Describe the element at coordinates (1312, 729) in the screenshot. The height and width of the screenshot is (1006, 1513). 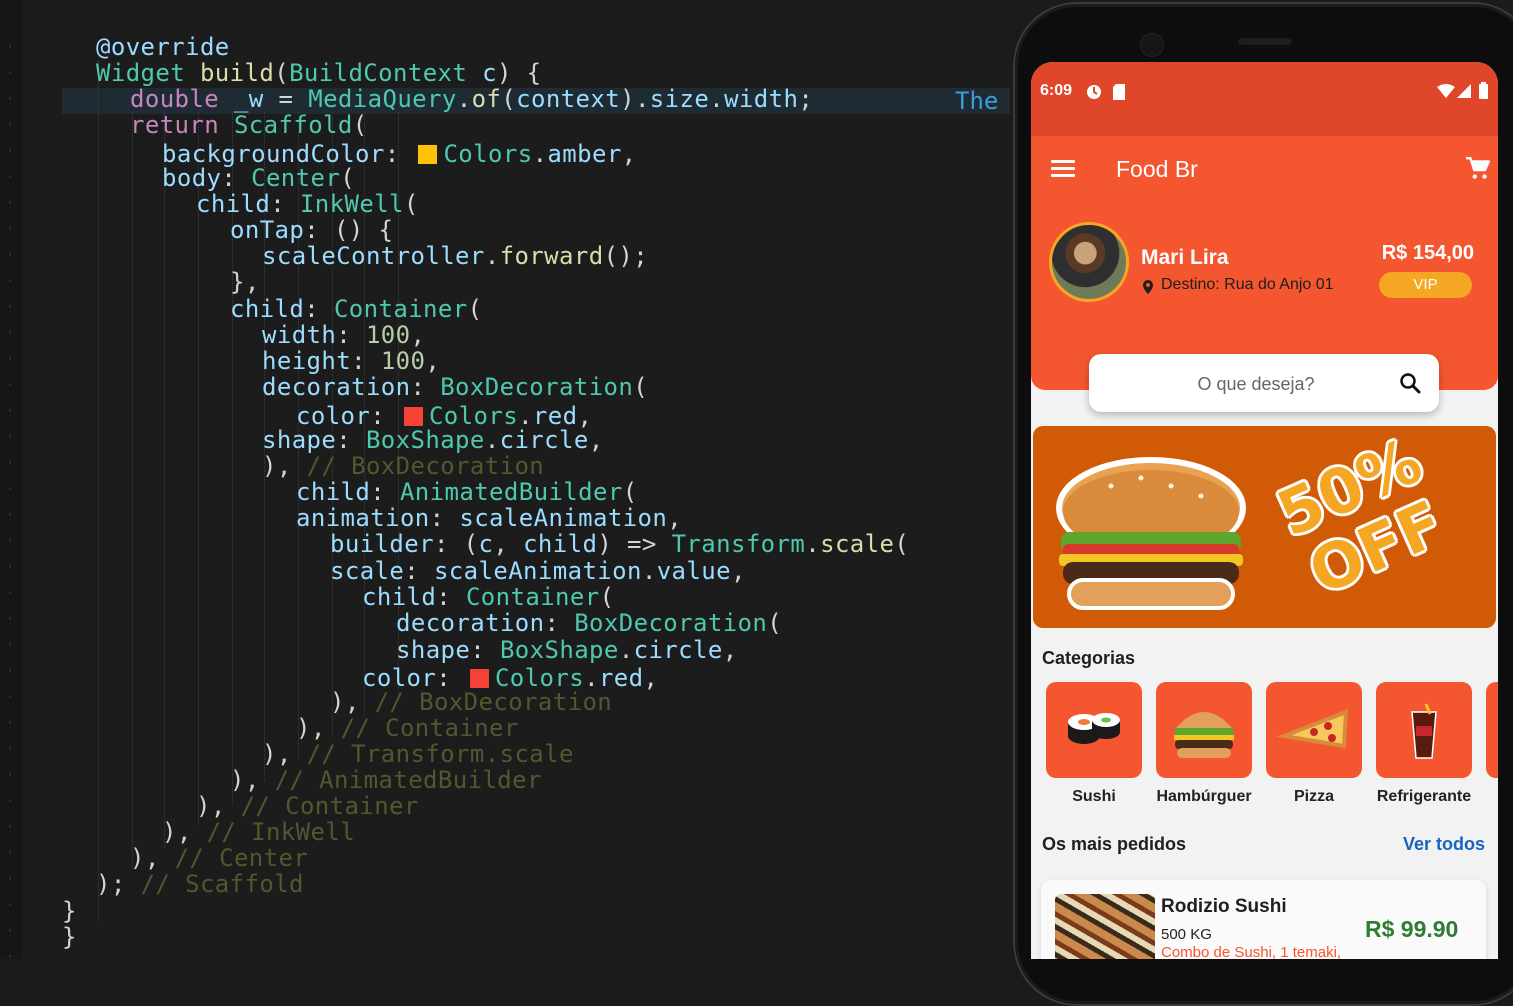
I see `pizza-icon` at that location.